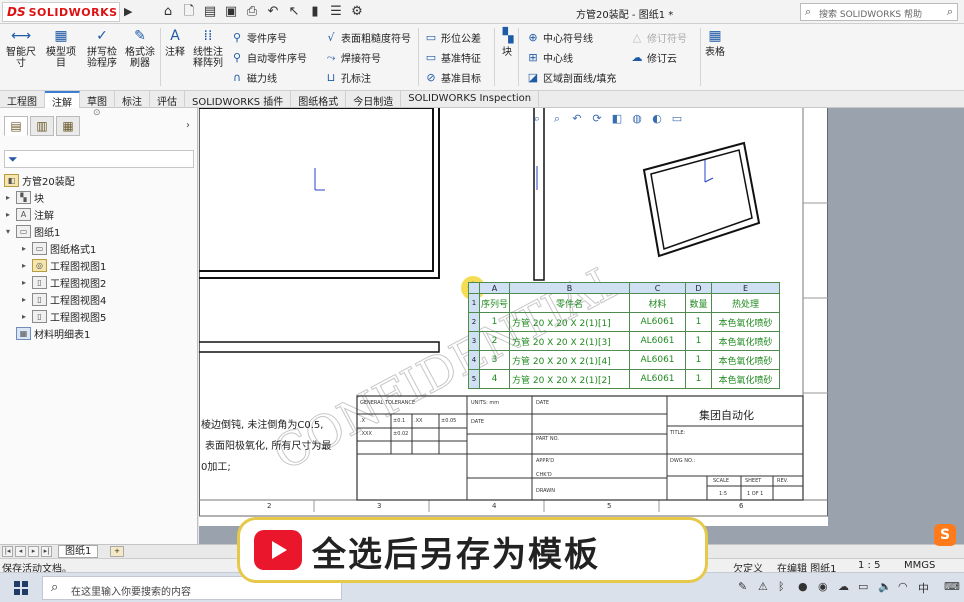 Image resolution: width=964 pixels, height=602 pixels. What do you see at coordinates (597, 119) in the screenshot?
I see `rotate-view-icon: ⟳` at bounding box center [597, 119].